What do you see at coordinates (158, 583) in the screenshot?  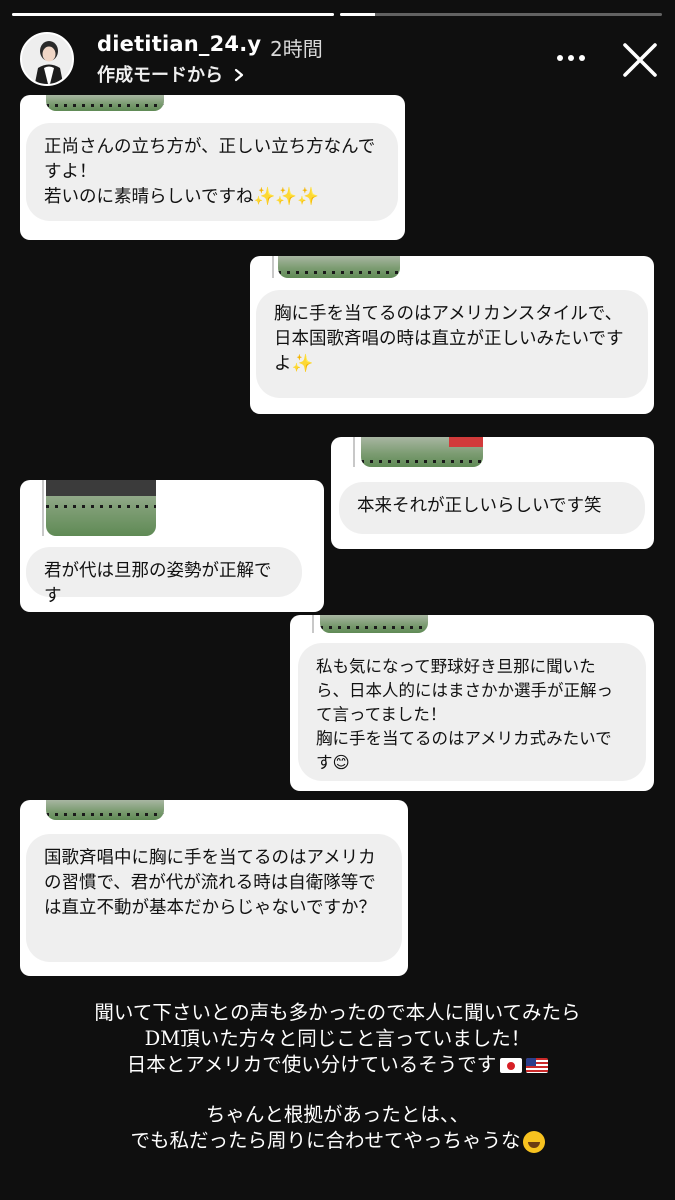 I see `message-text-4: 君が代は旦那の姿勢が正解です` at bounding box center [158, 583].